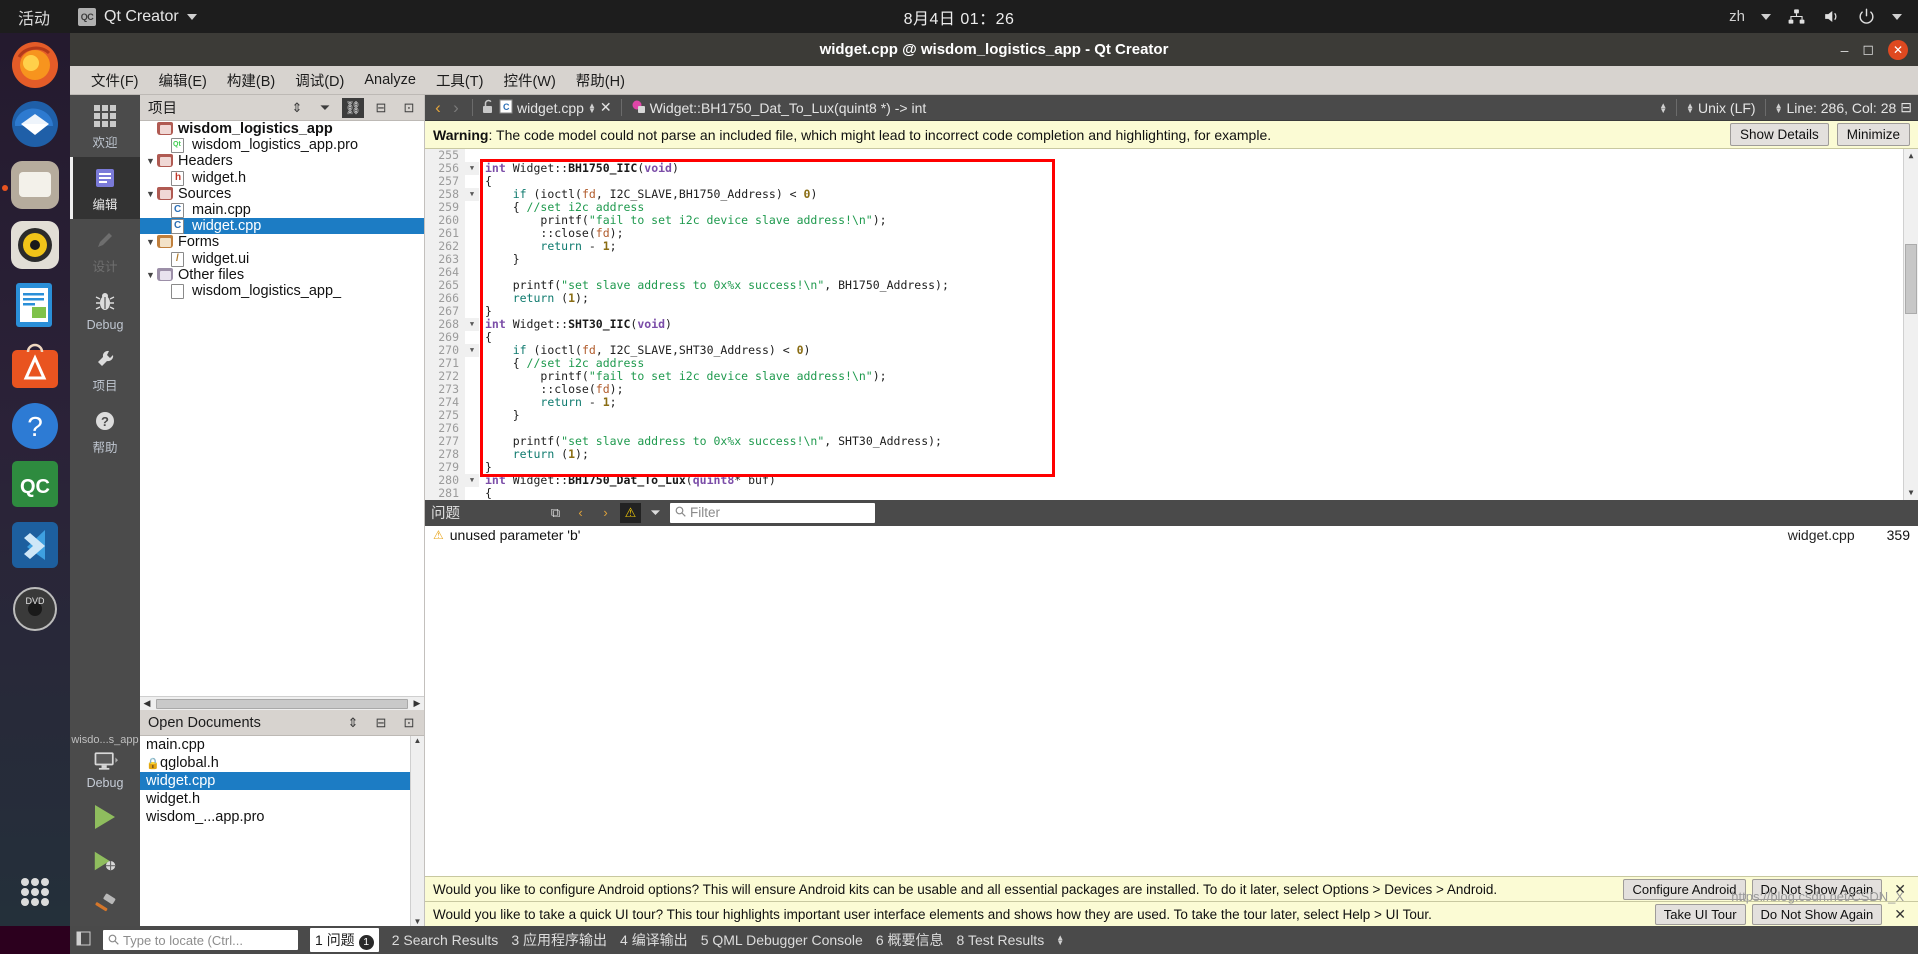 Image resolution: width=1918 pixels, height=954 pixels. What do you see at coordinates (105, 761) in the screenshot?
I see `desktop-kit-icon` at bounding box center [105, 761].